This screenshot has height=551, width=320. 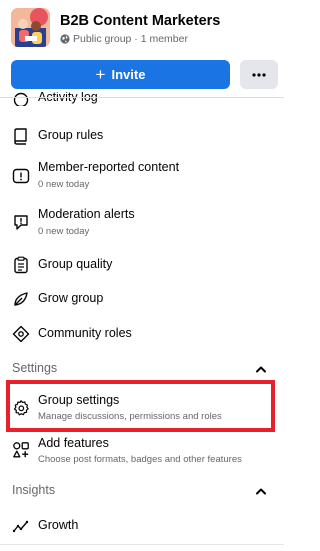 What do you see at coordinates (142, 222) in the screenshot?
I see `menu-item-moderation-alerts: Moderation alerts 0 new today` at bounding box center [142, 222].